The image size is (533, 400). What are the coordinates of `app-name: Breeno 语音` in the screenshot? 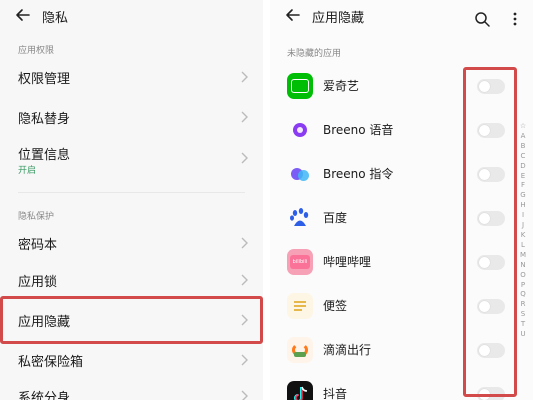 It's located at (358, 130).